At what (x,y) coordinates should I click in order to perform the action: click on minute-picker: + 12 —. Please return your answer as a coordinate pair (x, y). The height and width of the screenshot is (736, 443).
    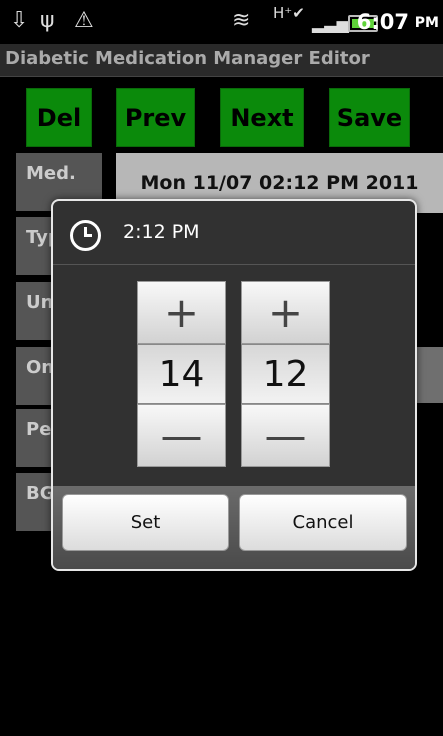
    Looking at the image, I should click on (285, 374).